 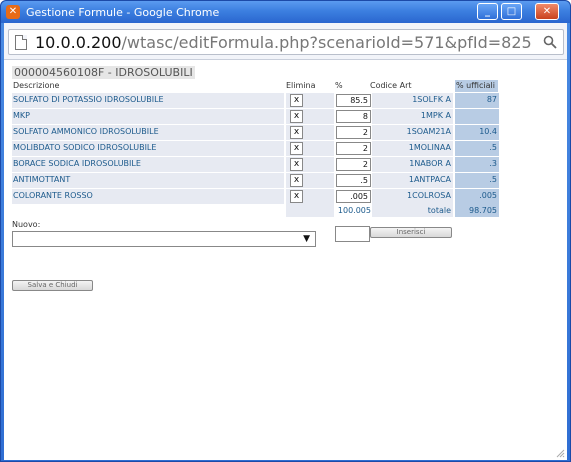 What do you see at coordinates (255, 210) in the screenshot?
I see `total-row: 100.005 totale 98.705` at bounding box center [255, 210].